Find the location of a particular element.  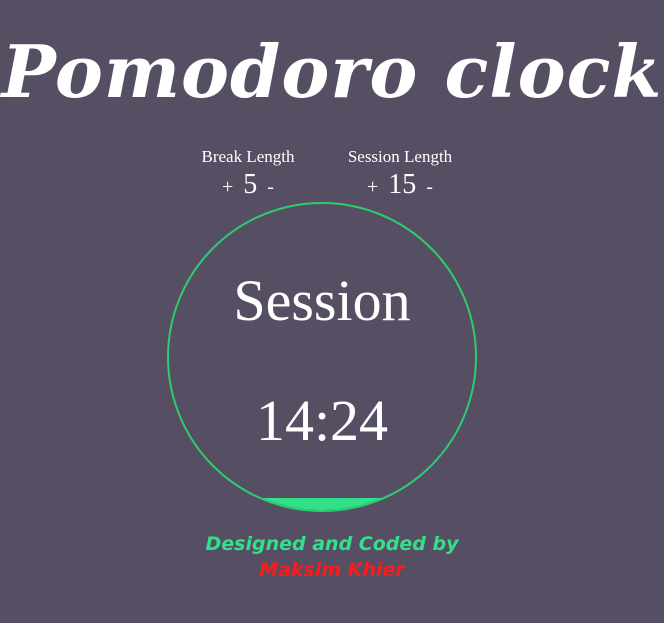

break-increase-button: + is located at coordinates (227, 187).